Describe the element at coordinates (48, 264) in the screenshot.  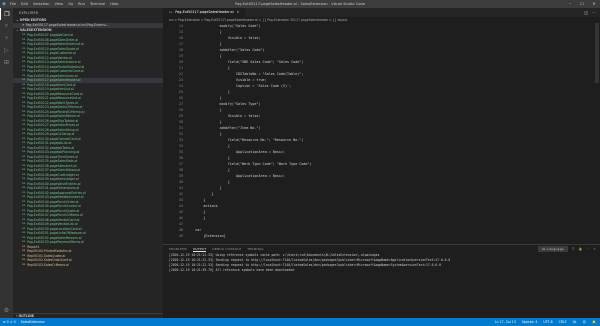
I see `file-name: Rep50103.SalesCrMemo.al` at that location.